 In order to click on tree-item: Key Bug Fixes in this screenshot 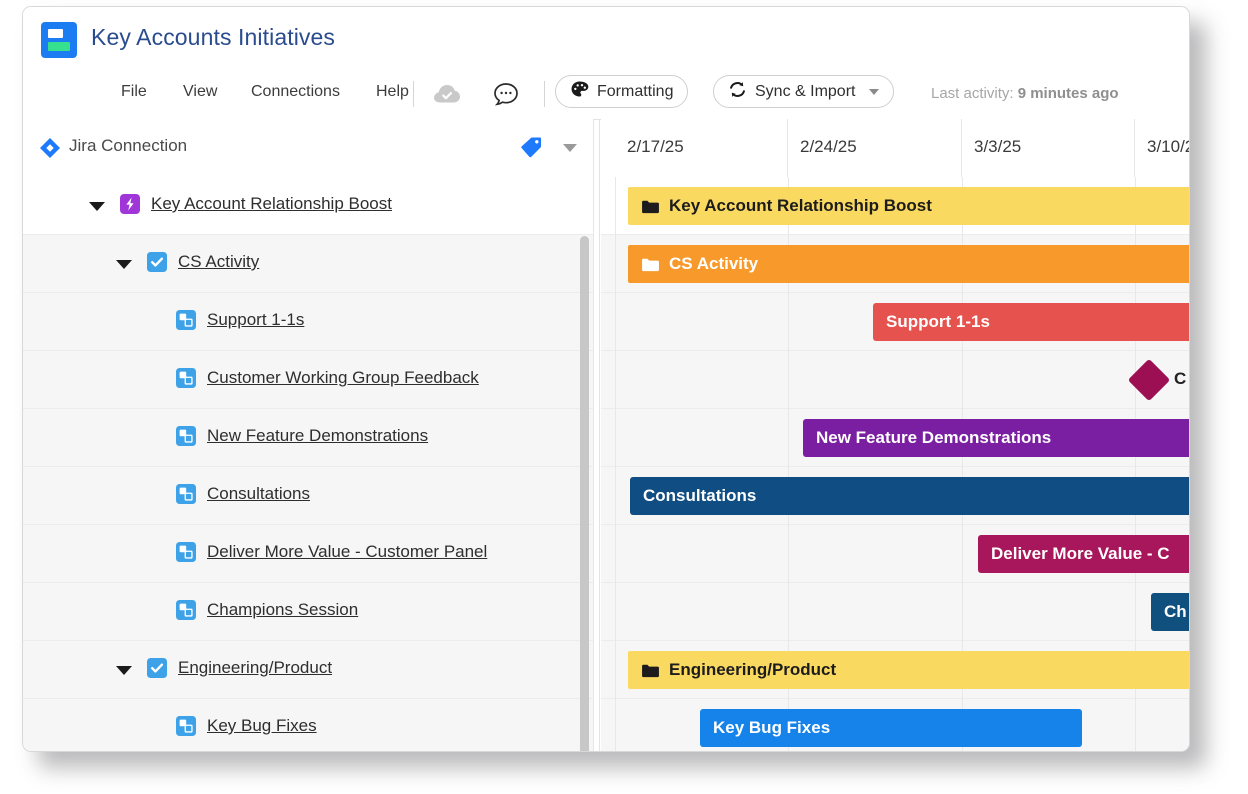, I will do `click(246, 726)`.